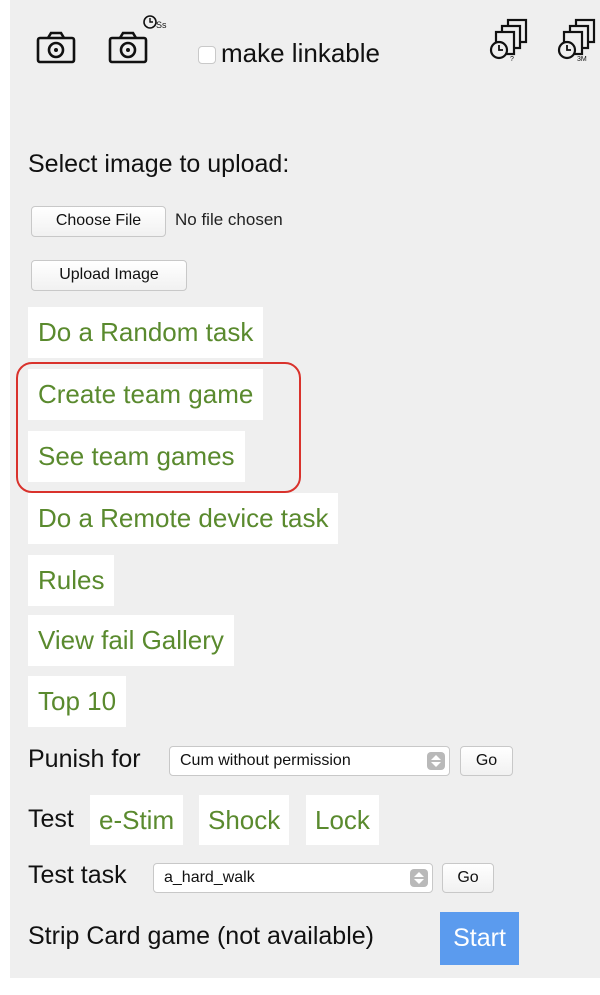  I want to click on strip-card-start-button: Start, so click(479, 938).